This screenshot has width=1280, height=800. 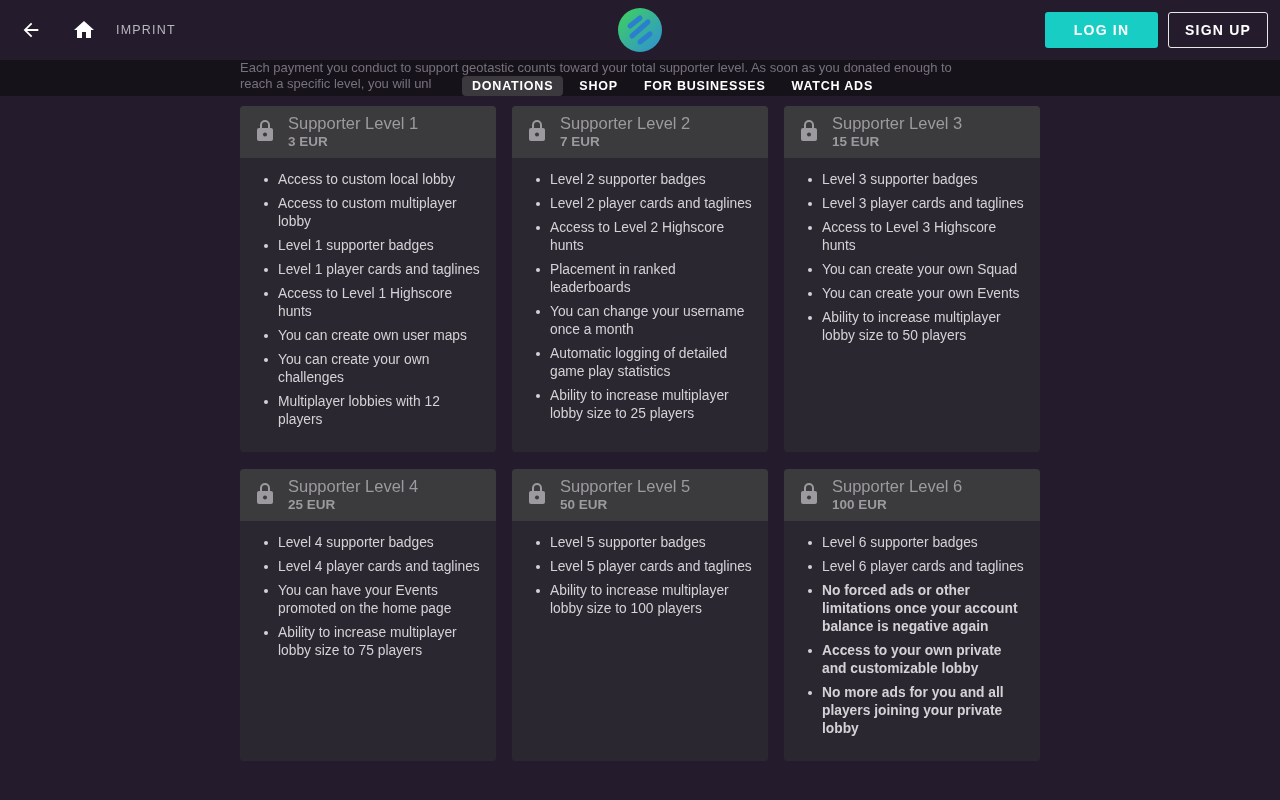 I want to click on perk-item: Access to your own private and customizable lobby, so click(x=916, y=660).